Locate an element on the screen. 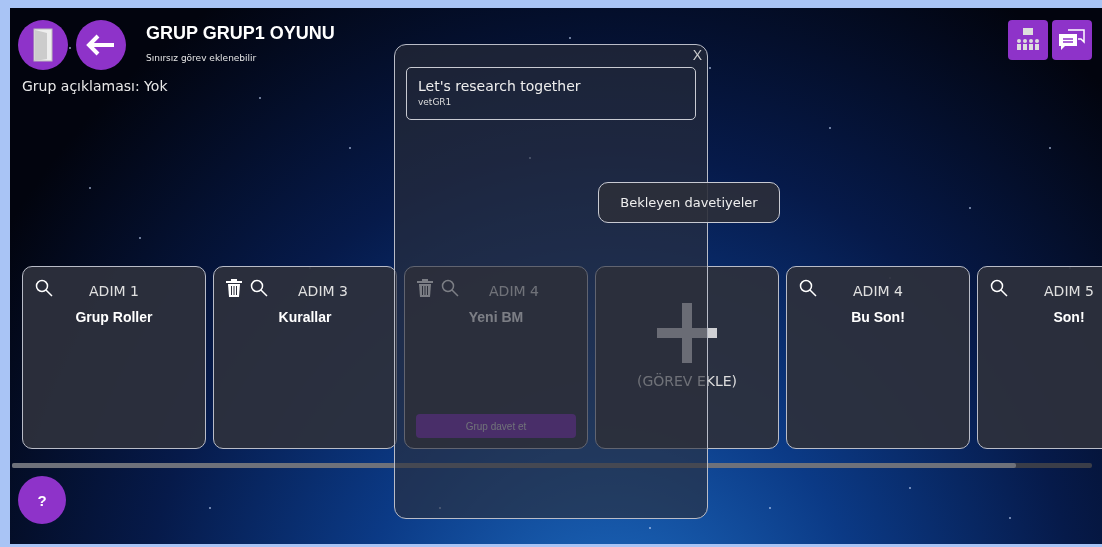 The image size is (1102, 547). chat-button is located at coordinates (1072, 40).